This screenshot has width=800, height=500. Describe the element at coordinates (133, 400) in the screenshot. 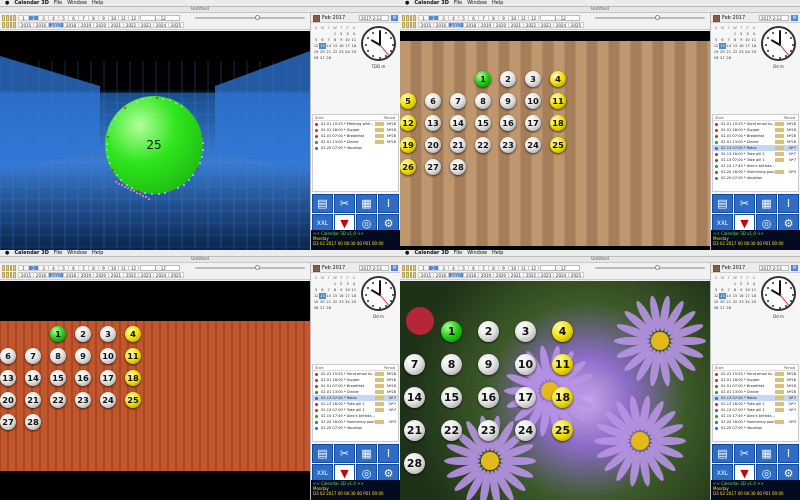

I see `day-ball-25: 25` at that location.